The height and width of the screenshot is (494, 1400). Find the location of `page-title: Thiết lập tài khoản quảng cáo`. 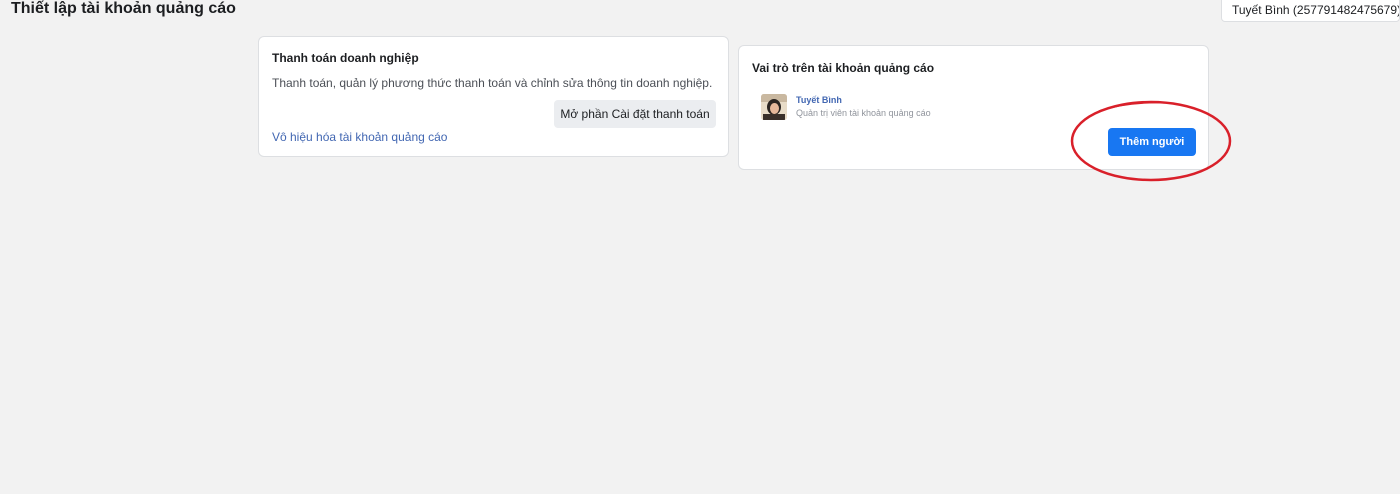

page-title: Thiết lập tài khoản quảng cáo is located at coordinates (123, 8).